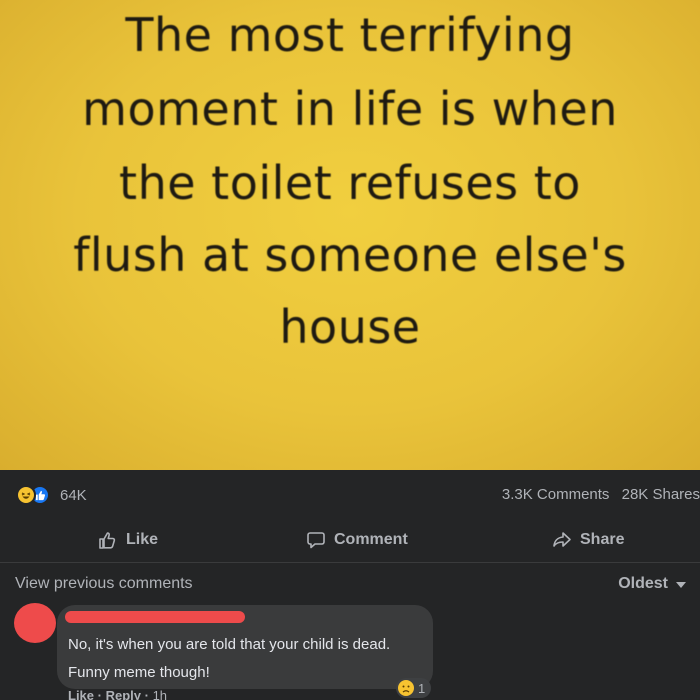  What do you see at coordinates (155, 617) in the screenshot?
I see `redacted-commenter-name` at bounding box center [155, 617].